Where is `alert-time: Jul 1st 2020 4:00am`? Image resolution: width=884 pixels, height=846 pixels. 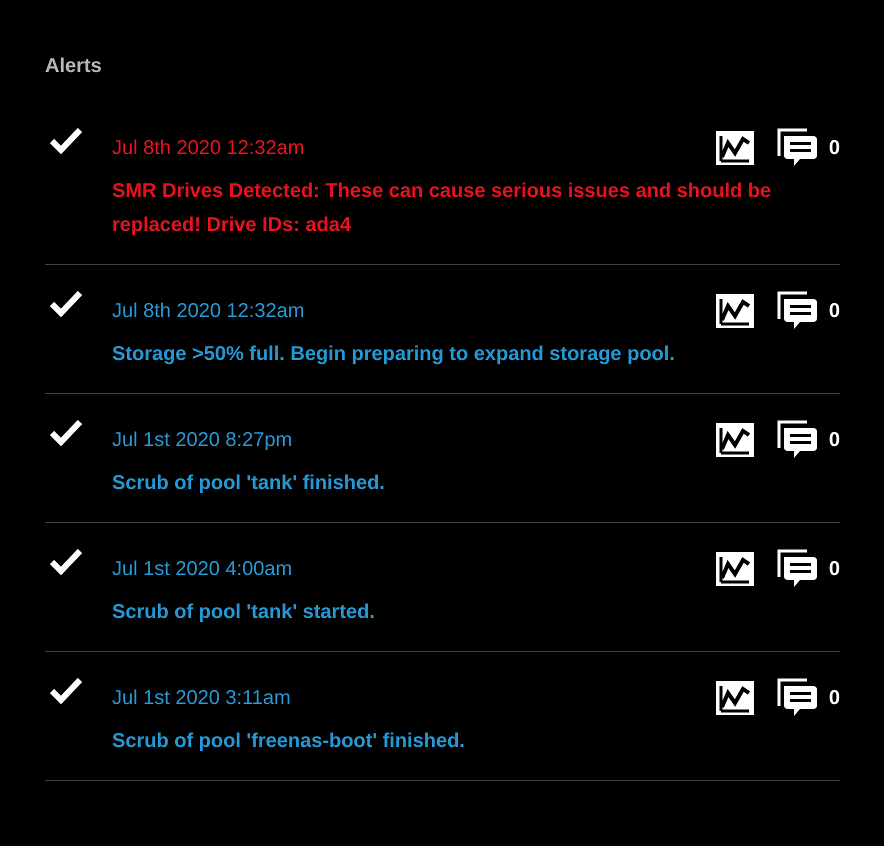 alert-time: Jul 1st 2020 4:00am is located at coordinates (202, 569).